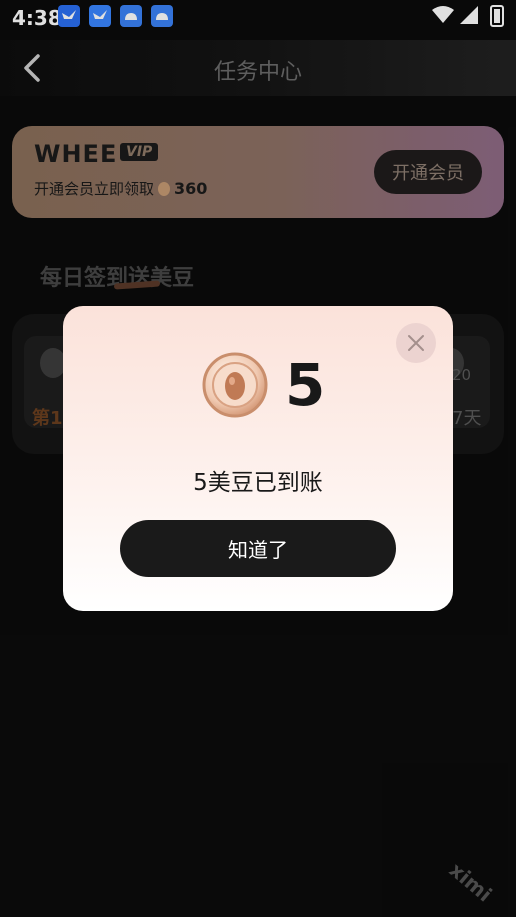 Image resolution: width=516 pixels, height=917 pixels. What do you see at coordinates (258, 483) in the screenshot?
I see `reward-message: 5美豆已到账` at bounding box center [258, 483].